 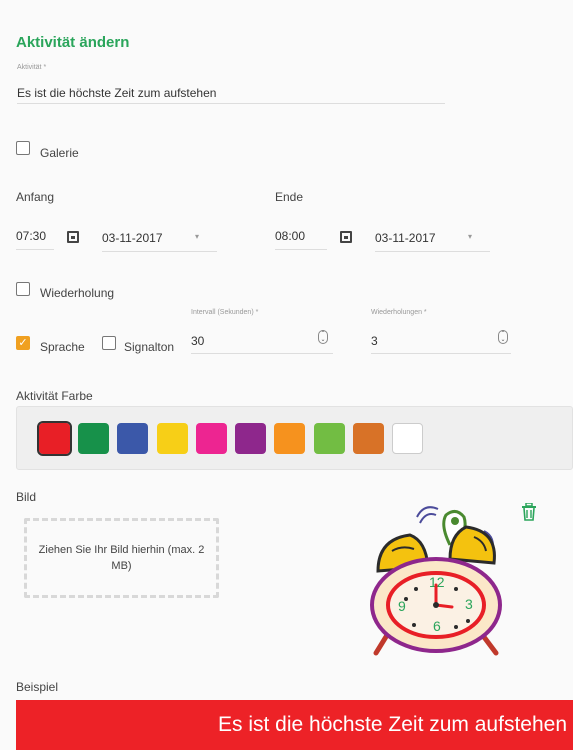 I want to click on page-title: Aktivität ändern, so click(x=73, y=42).